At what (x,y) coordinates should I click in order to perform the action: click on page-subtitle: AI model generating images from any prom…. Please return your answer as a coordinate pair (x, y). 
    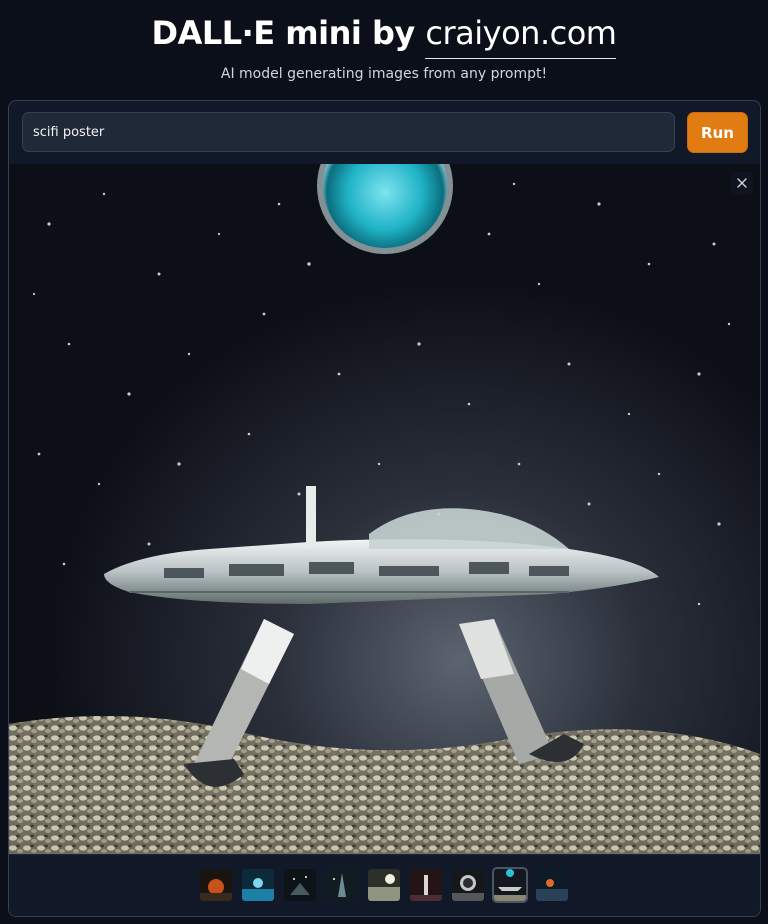
    Looking at the image, I should click on (384, 74).